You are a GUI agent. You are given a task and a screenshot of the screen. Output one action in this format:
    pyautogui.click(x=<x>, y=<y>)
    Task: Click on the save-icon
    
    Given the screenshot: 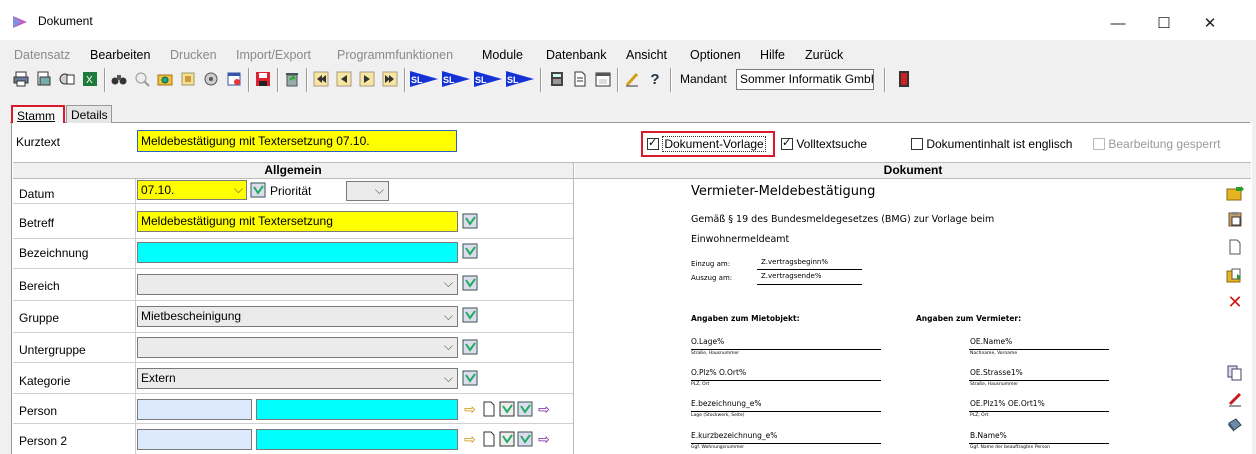 What is the action you would take?
    pyautogui.click(x=263, y=79)
    